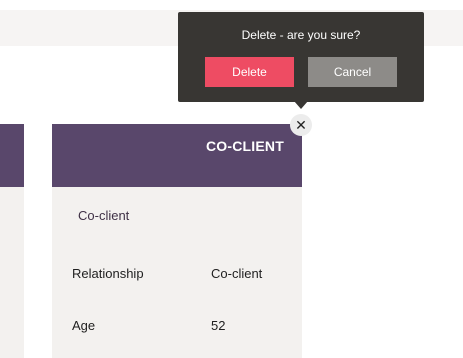  What do you see at coordinates (187, 276) in the screenshot?
I see `field-row-relationship: Relationship Co-client` at bounding box center [187, 276].